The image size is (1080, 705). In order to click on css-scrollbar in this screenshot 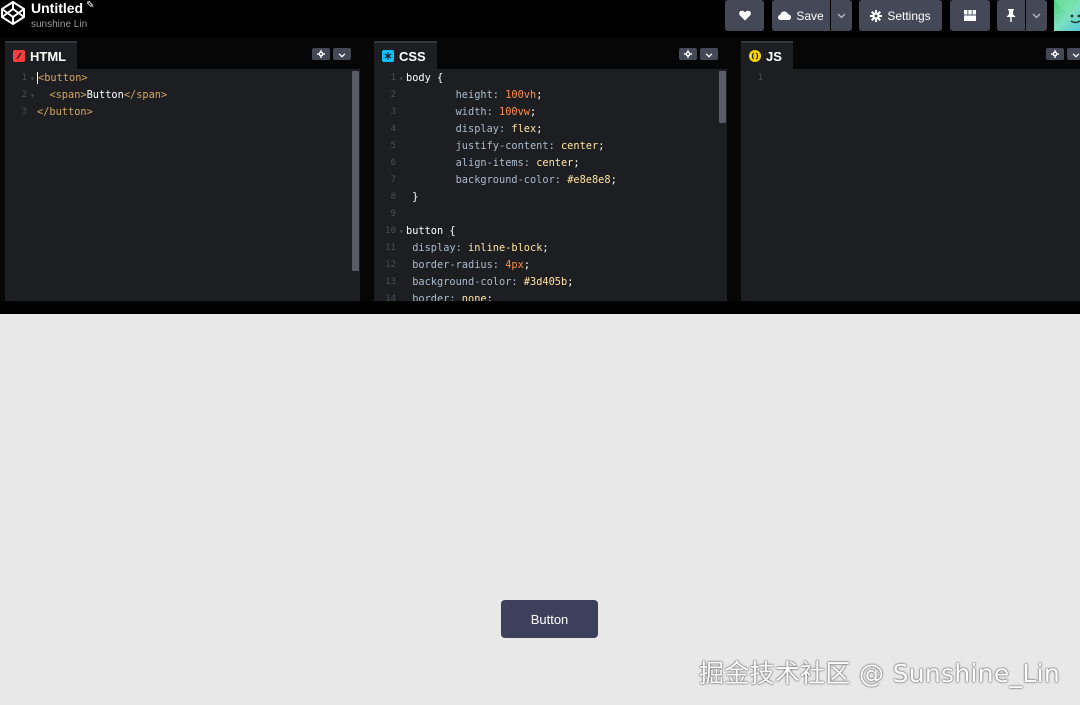, I will do `click(722, 97)`.